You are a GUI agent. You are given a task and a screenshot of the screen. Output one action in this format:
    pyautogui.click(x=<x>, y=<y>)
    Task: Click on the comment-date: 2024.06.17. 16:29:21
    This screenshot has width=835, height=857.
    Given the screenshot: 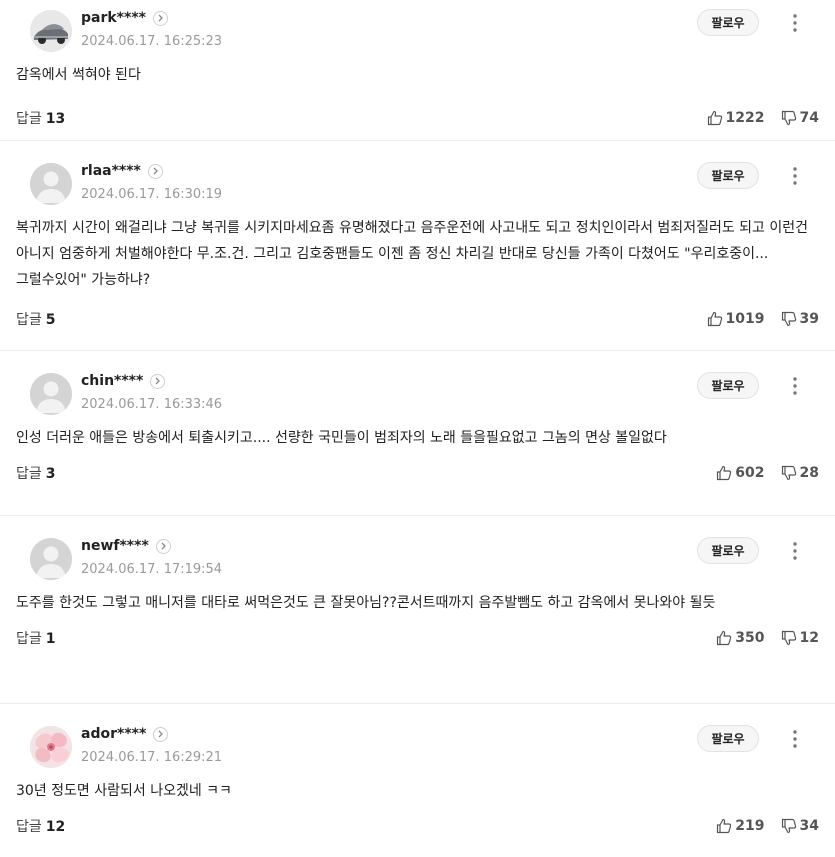 What is the action you would take?
    pyautogui.click(x=152, y=757)
    